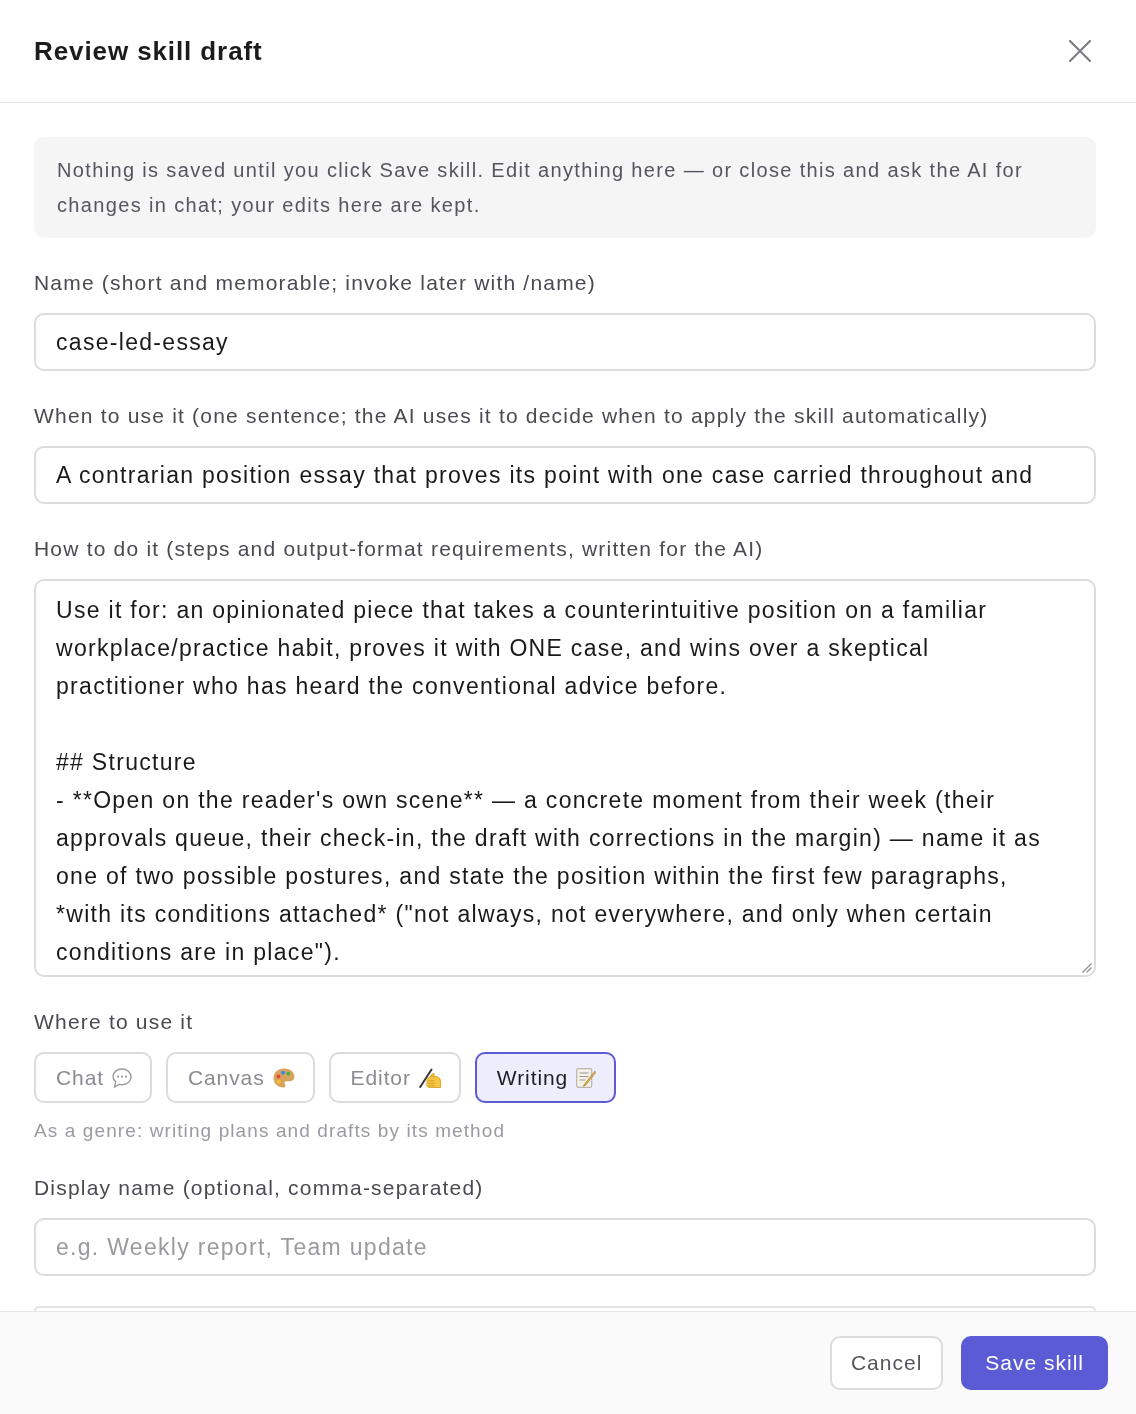 Image resolution: width=1136 pixels, height=1414 pixels. I want to click on close-icon, so click(1080, 51).